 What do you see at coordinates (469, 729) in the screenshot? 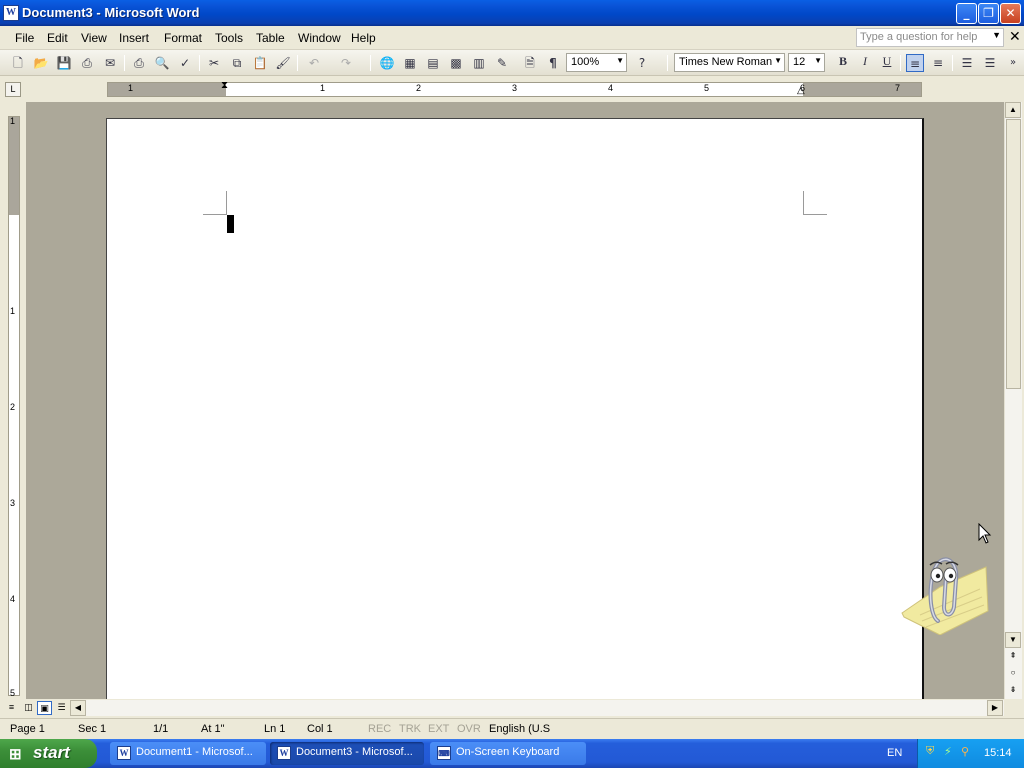
I see `status-ovr: OVR` at bounding box center [469, 729].